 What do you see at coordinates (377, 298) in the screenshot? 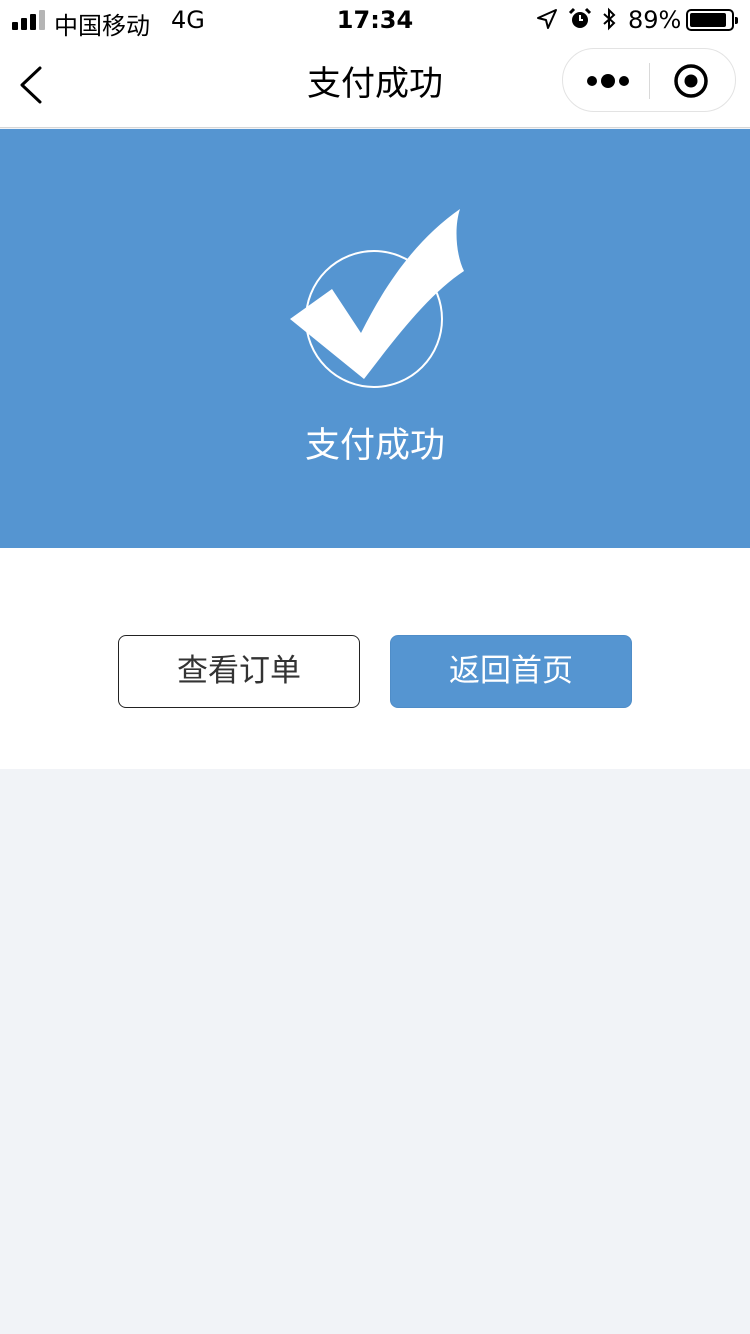
I see `checkmark-circle-icon` at bounding box center [377, 298].